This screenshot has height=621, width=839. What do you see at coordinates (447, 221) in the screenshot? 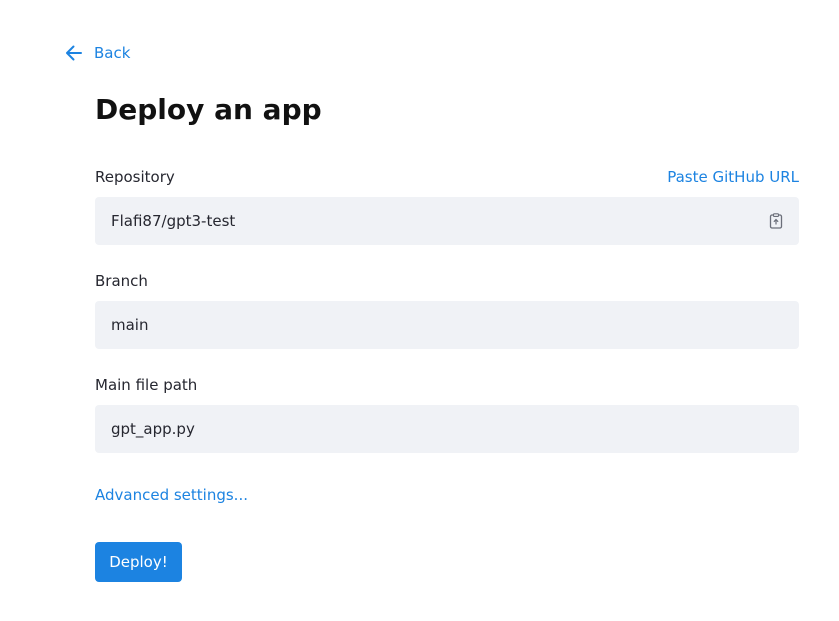
I see `repository-input: Flafi87/gpt3-test` at bounding box center [447, 221].